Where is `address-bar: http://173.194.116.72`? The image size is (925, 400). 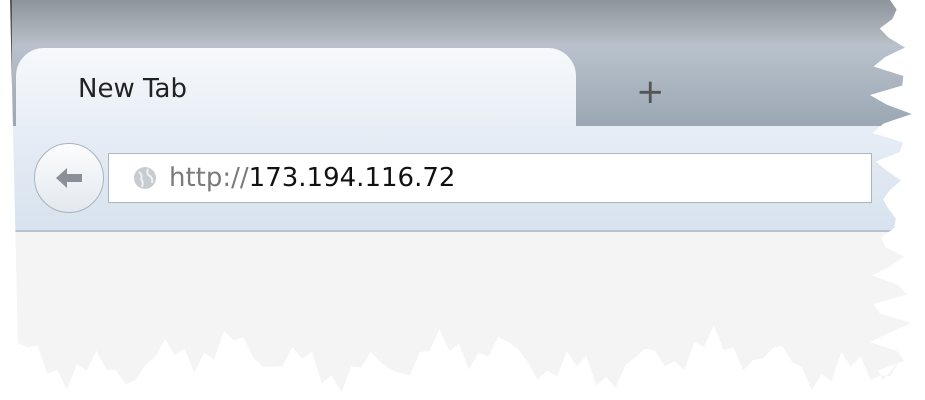
address-bar: http://173.194.116.72 is located at coordinates (490, 178).